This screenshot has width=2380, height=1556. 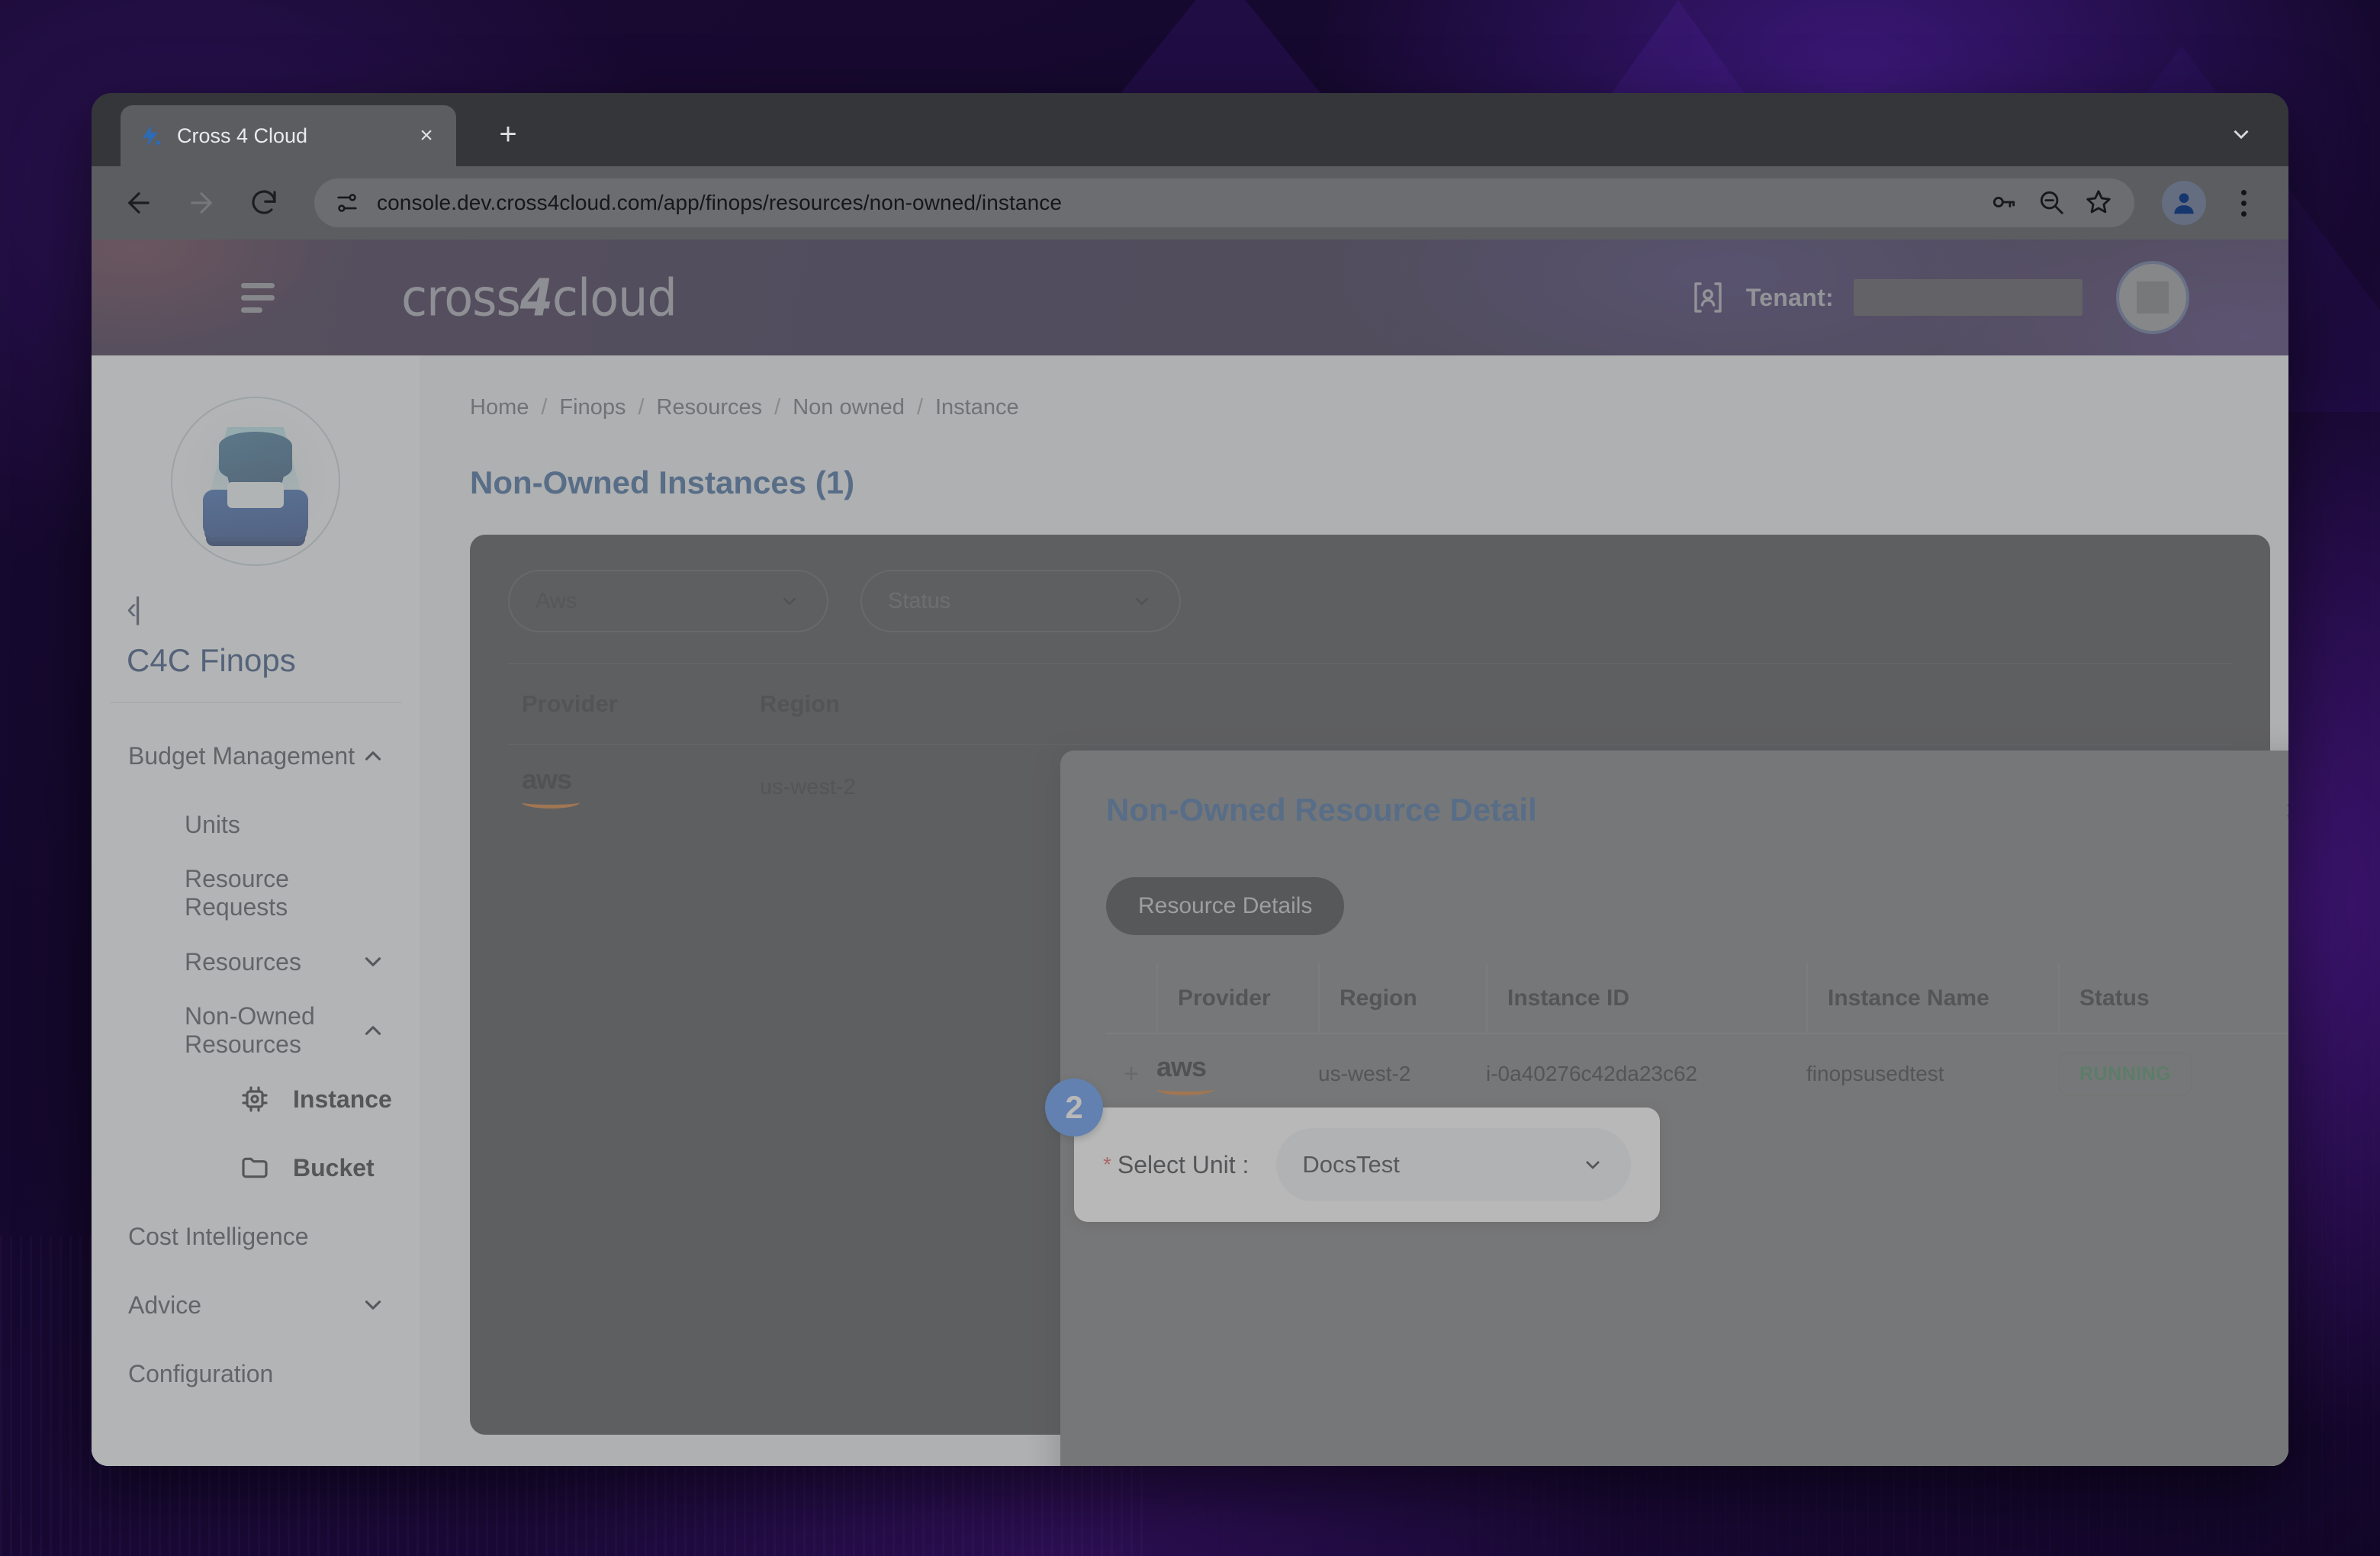 I want to click on breadcrumb-item: Non owned, so click(x=849, y=407).